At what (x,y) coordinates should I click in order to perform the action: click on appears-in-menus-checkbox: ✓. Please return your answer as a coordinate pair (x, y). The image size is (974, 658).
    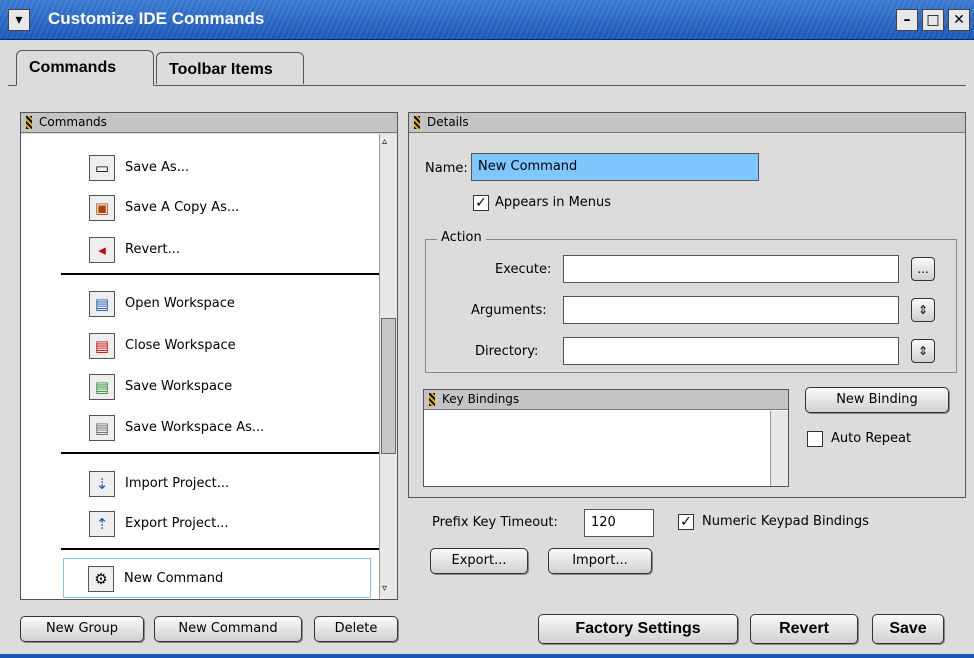
    Looking at the image, I should click on (481, 203).